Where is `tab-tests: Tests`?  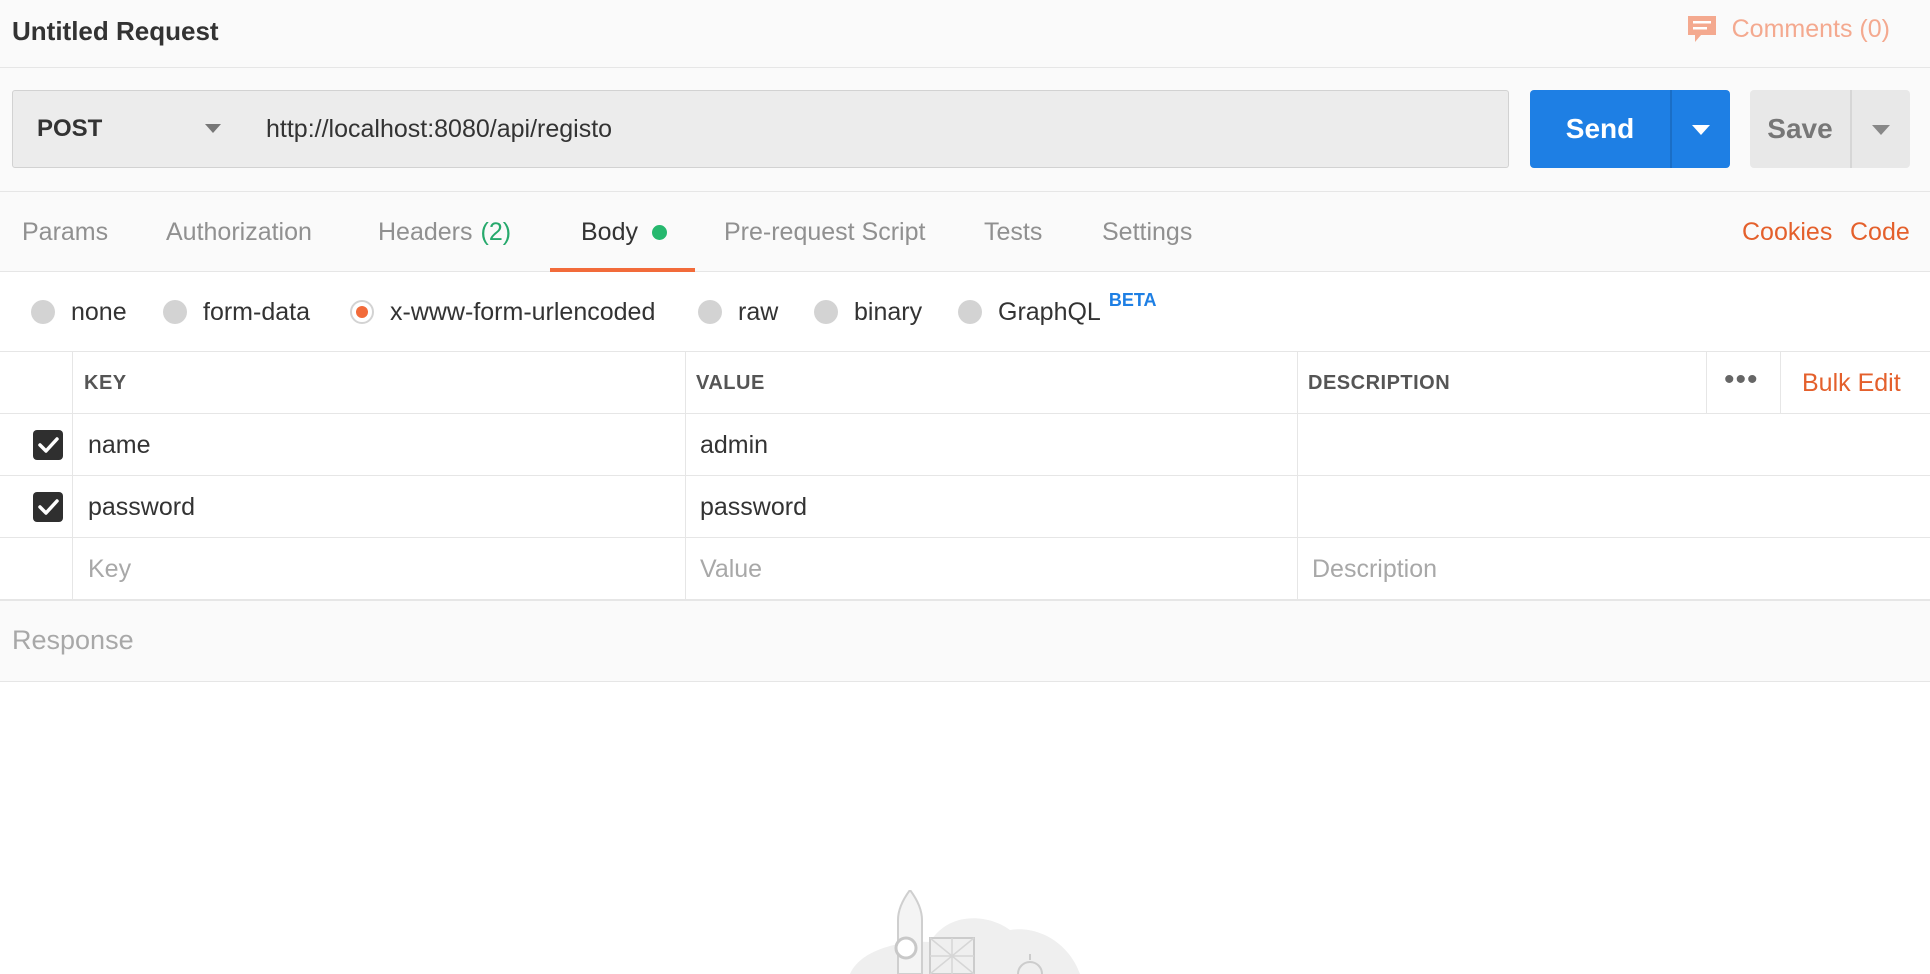 tab-tests: Tests is located at coordinates (1013, 232).